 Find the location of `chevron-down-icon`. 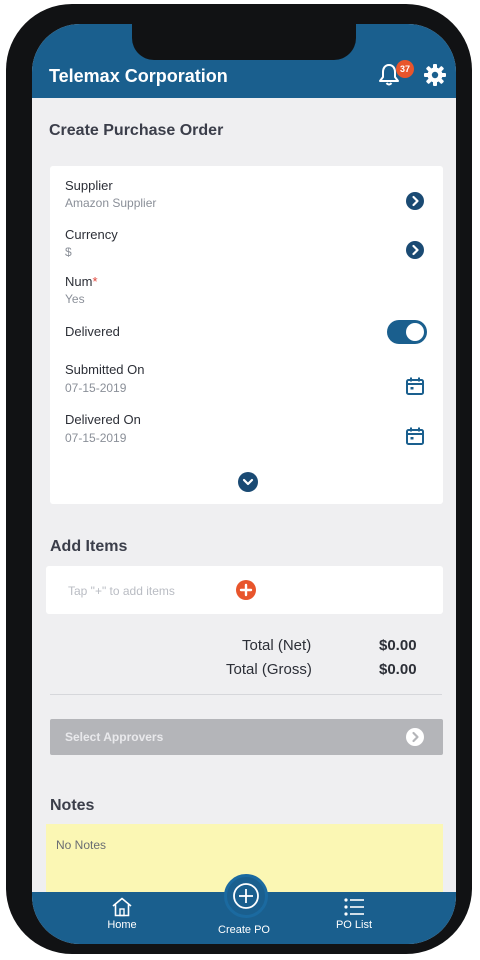

chevron-down-icon is located at coordinates (248, 482).